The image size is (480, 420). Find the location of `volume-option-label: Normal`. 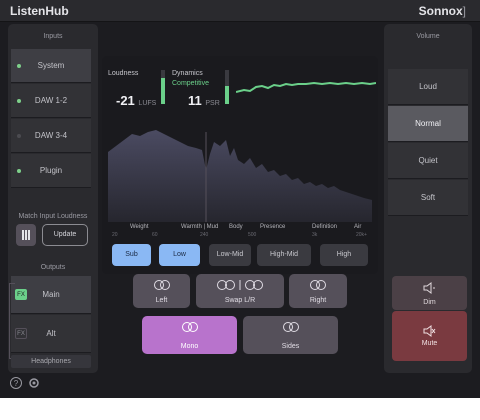

volume-option-label: Normal is located at coordinates (428, 123).